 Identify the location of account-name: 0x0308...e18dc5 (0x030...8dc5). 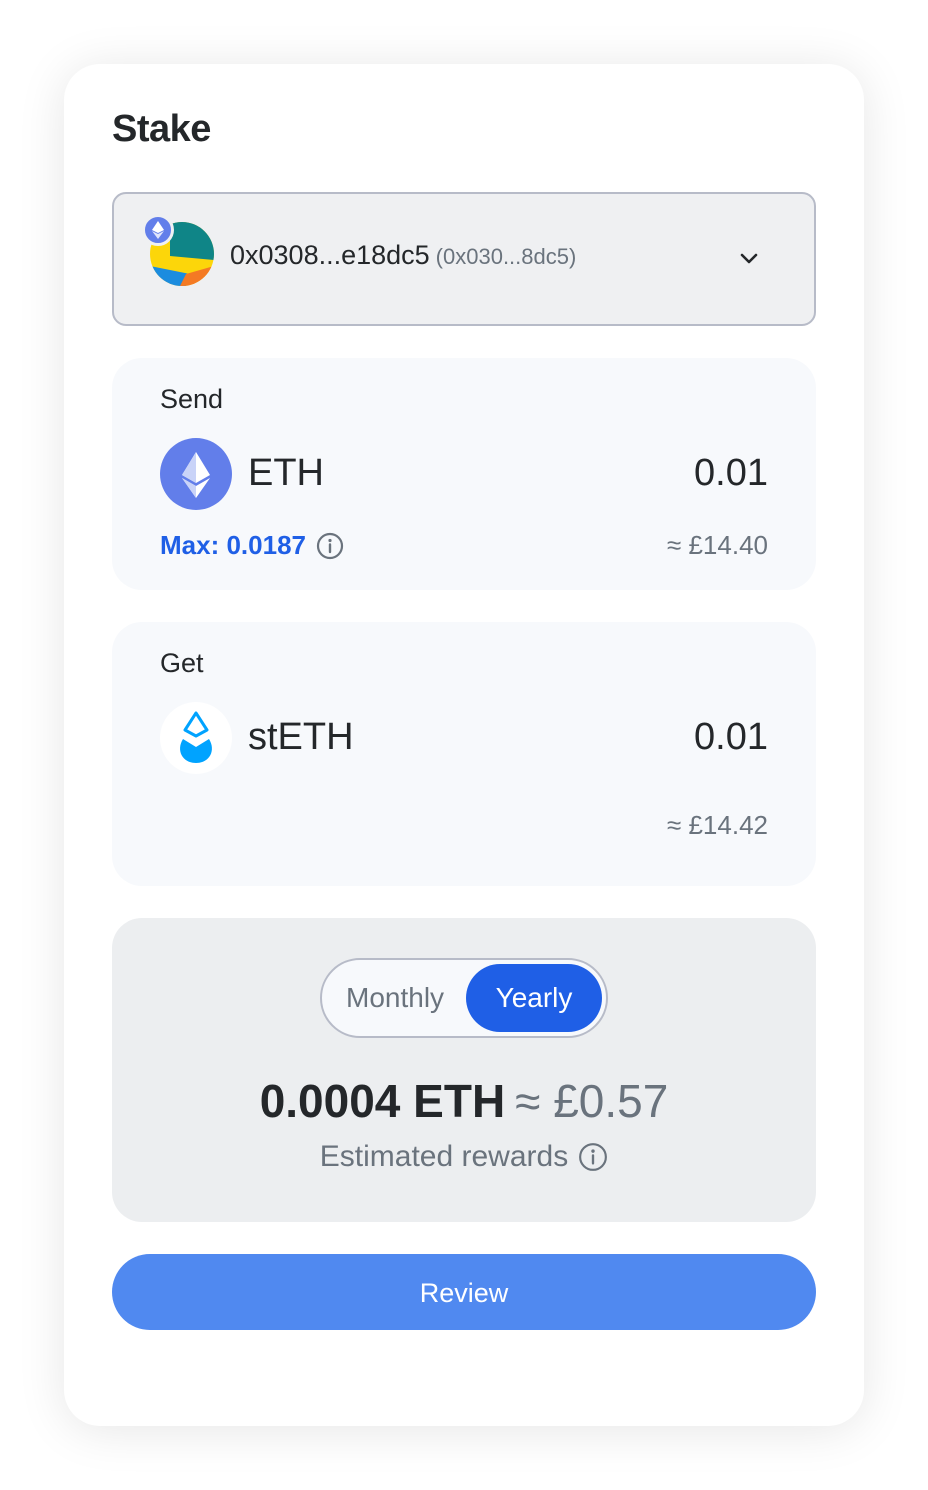
(403, 255).